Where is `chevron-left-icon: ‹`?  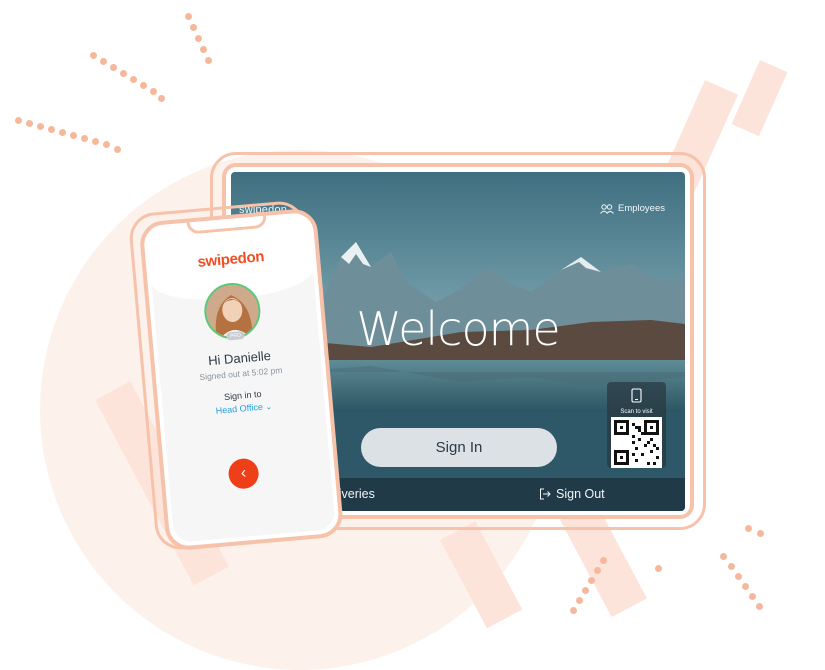 chevron-left-icon: ‹ is located at coordinates (243, 473).